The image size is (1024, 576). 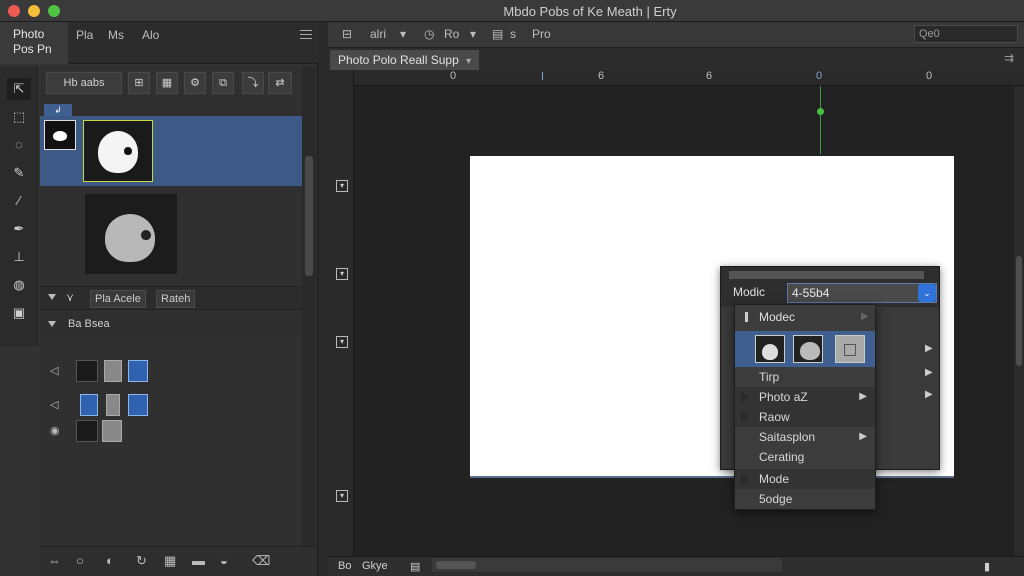 What do you see at coordinates (342, 342) in the screenshot?
I see `ruler-marker-icon: ▾` at bounding box center [342, 342].